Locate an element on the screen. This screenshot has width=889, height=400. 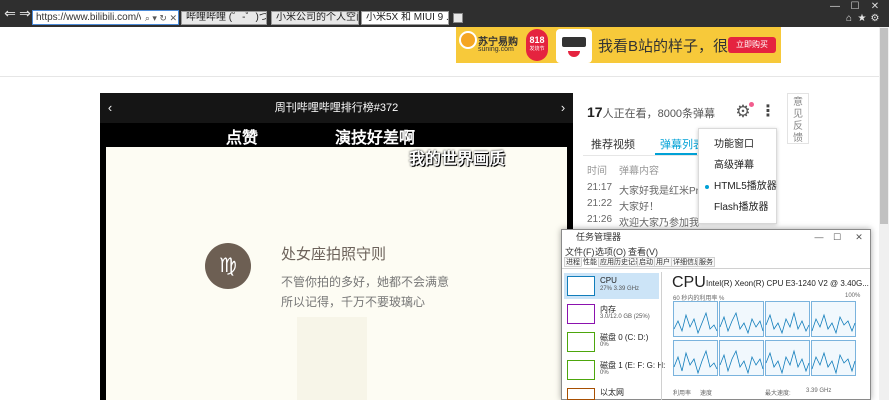
tm-item-name: 以太网 is located at coordinates (612, 392).